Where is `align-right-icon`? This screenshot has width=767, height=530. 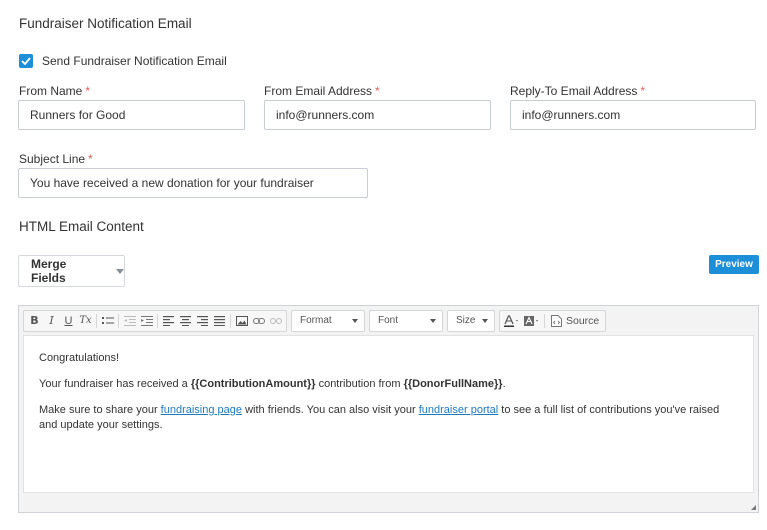
align-right-icon is located at coordinates (202, 320).